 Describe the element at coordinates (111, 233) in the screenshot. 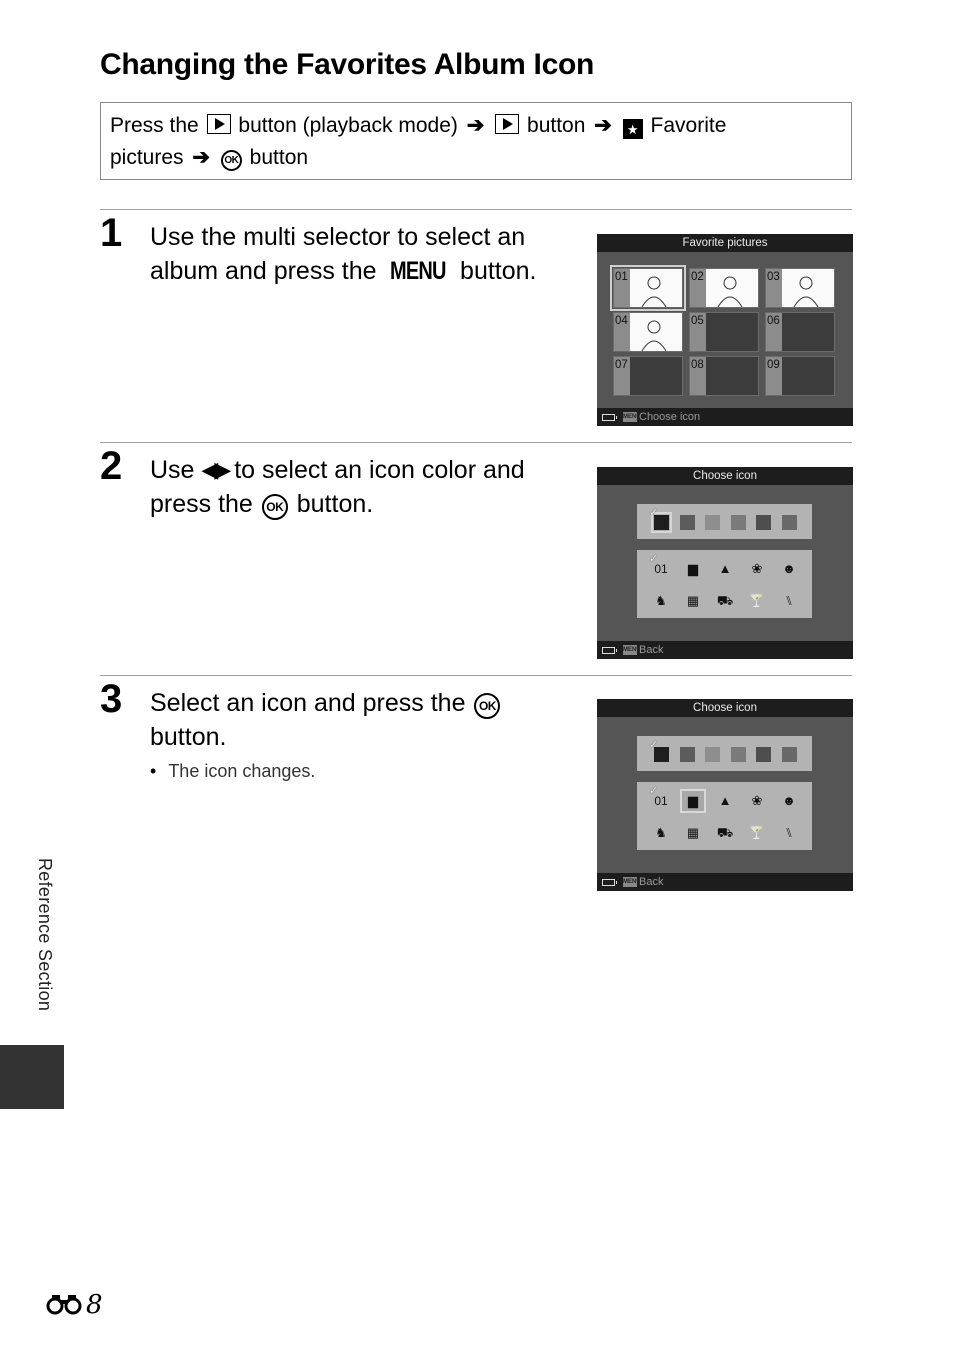

I see `step-number: 1` at that location.